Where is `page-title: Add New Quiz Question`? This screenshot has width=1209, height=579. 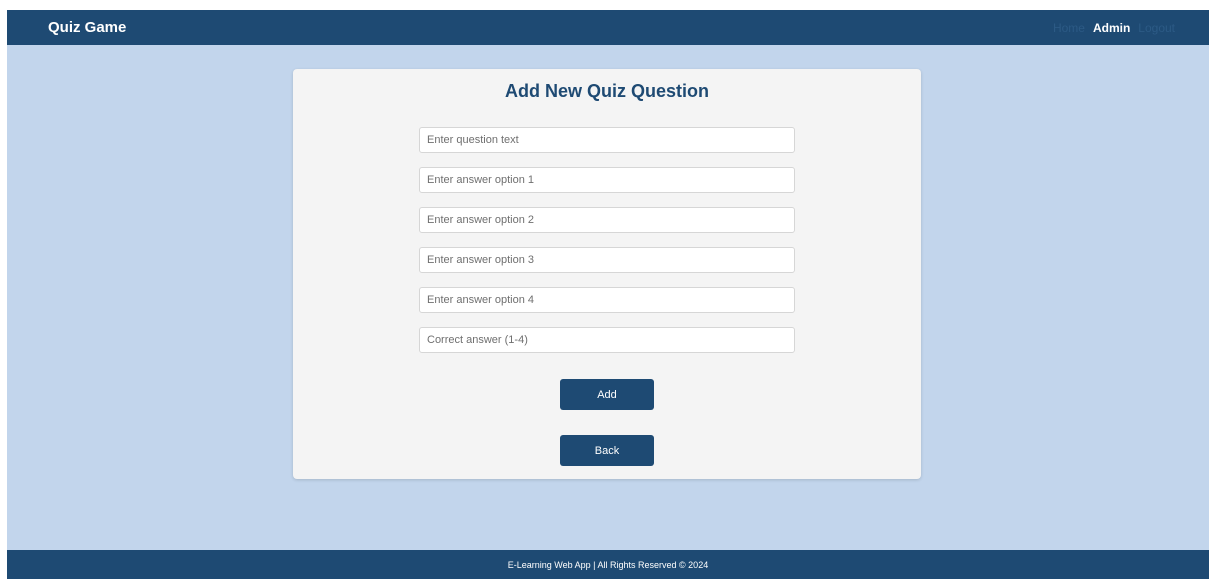
page-title: Add New Quiz Question is located at coordinates (606, 91).